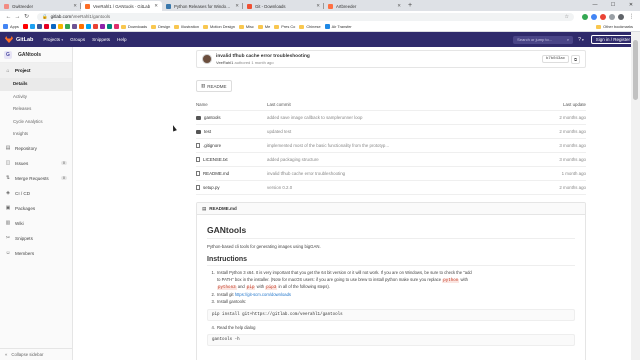 Image resolution: width=640 pixels, height=360 pixels. I want to click on sidebar-item-members: ☺ Members, so click(36, 253).